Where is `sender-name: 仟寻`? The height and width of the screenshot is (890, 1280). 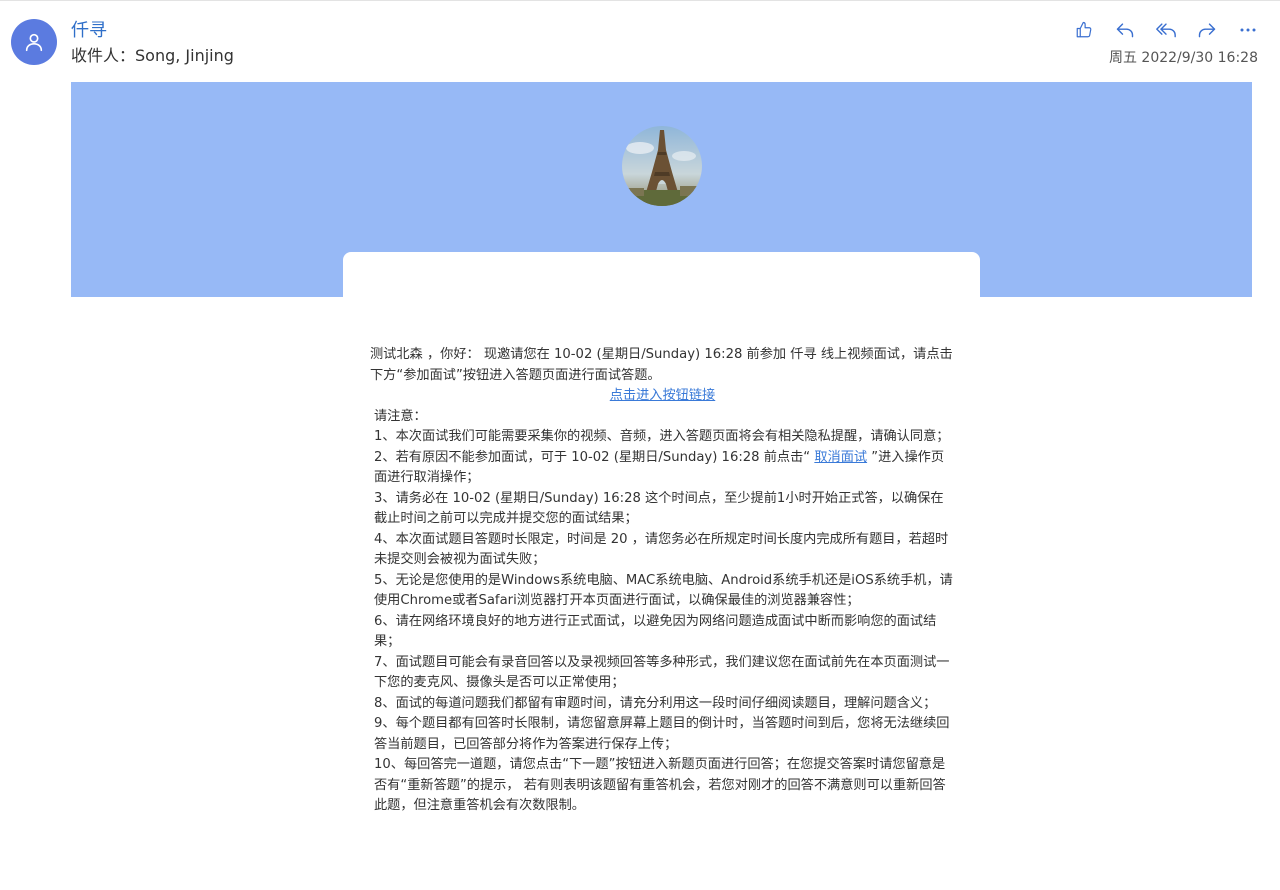 sender-name: 仟寻 is located at coordinates (89, 31).